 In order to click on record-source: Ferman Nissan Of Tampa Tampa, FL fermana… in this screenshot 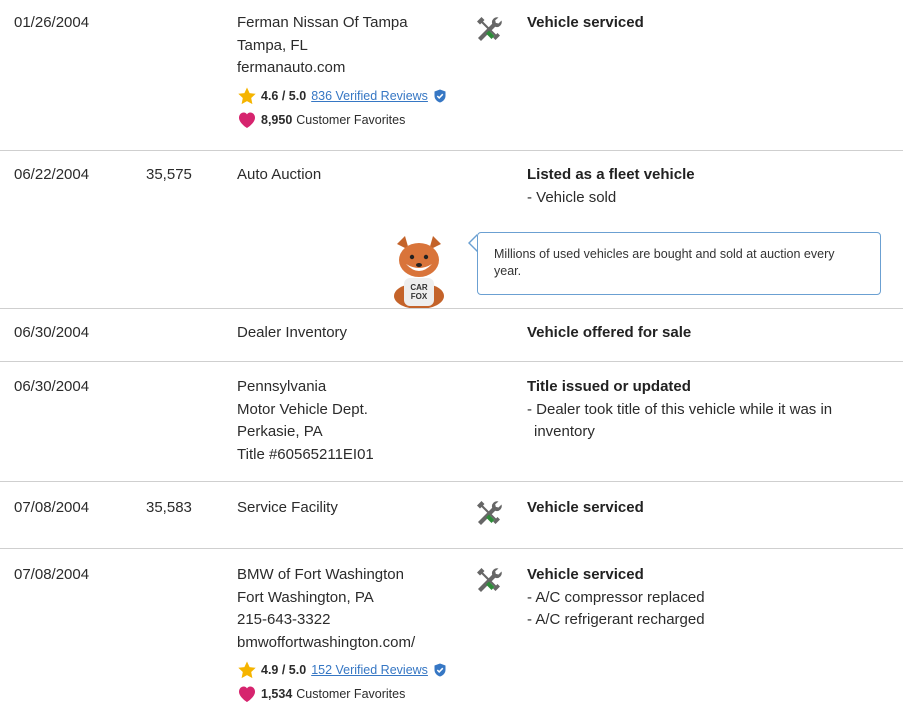, I will do `click(349, 71)`.